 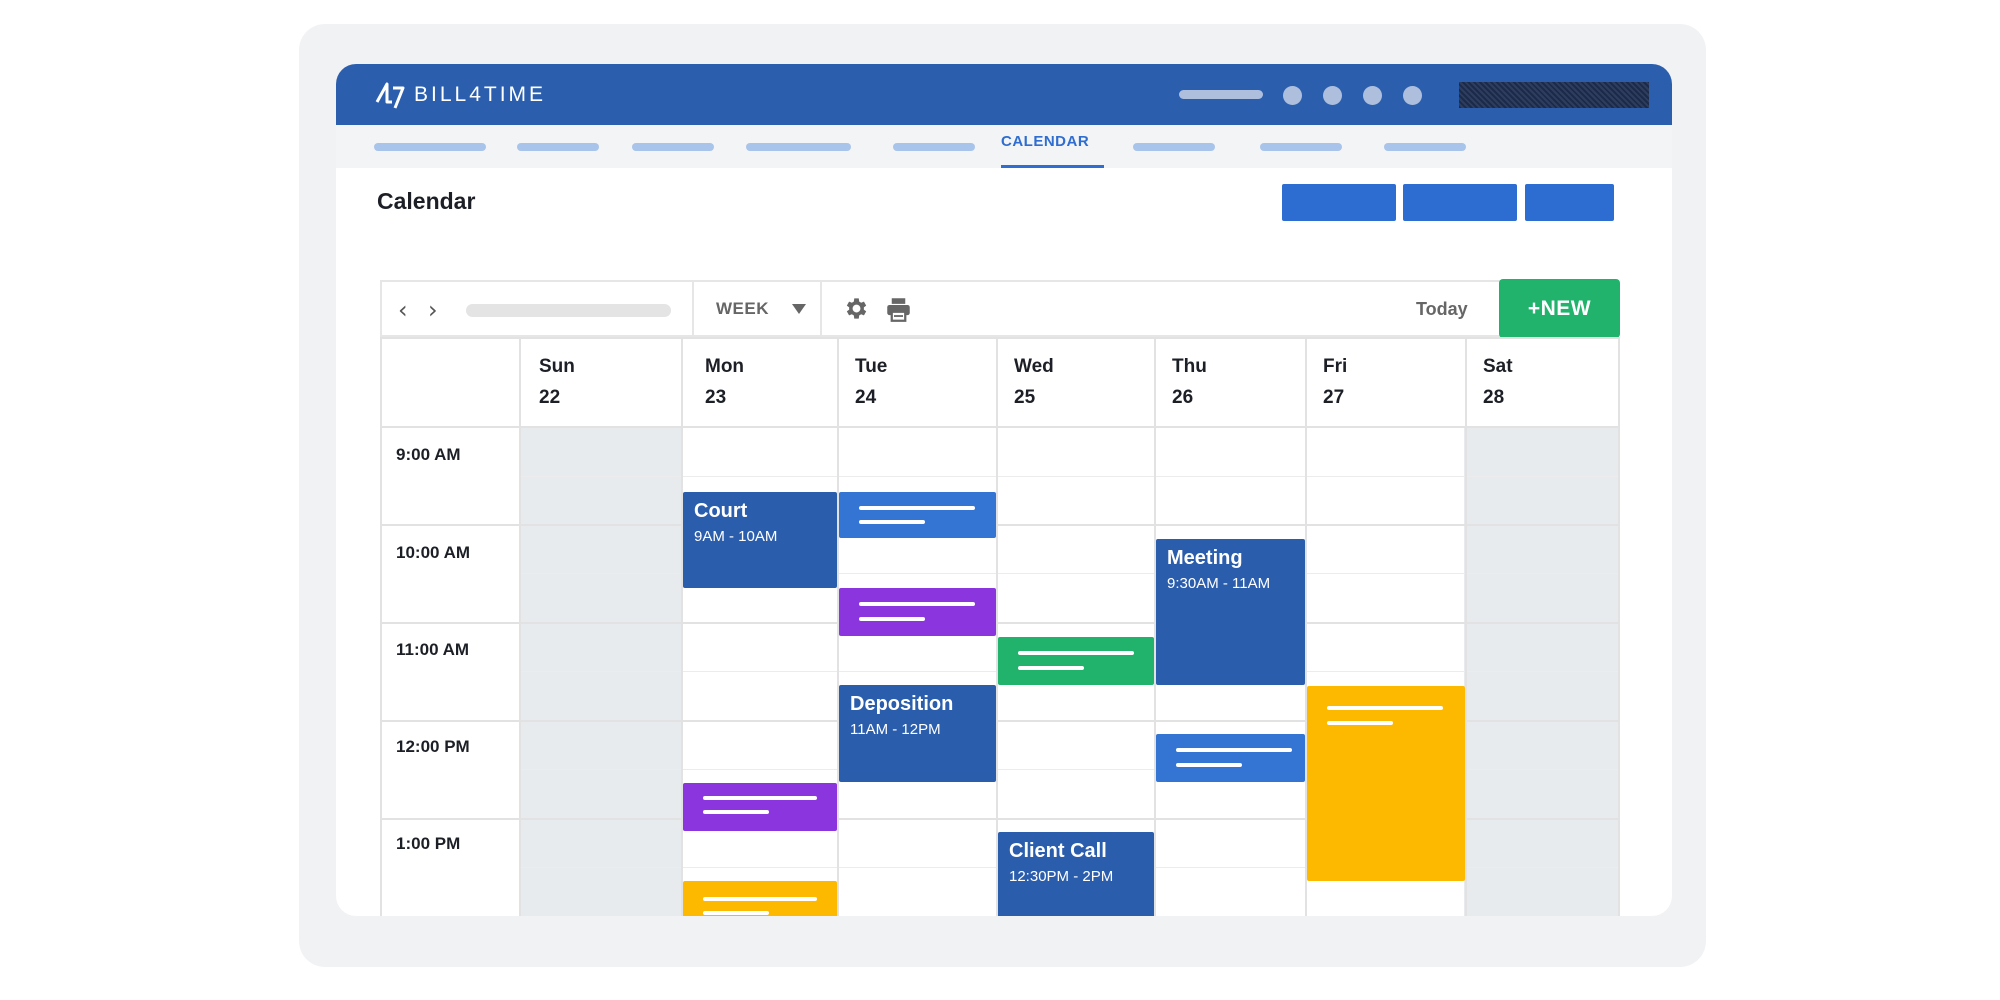 I want to click on event-time: 9AM - 10AM, so click(x=736, y=536).